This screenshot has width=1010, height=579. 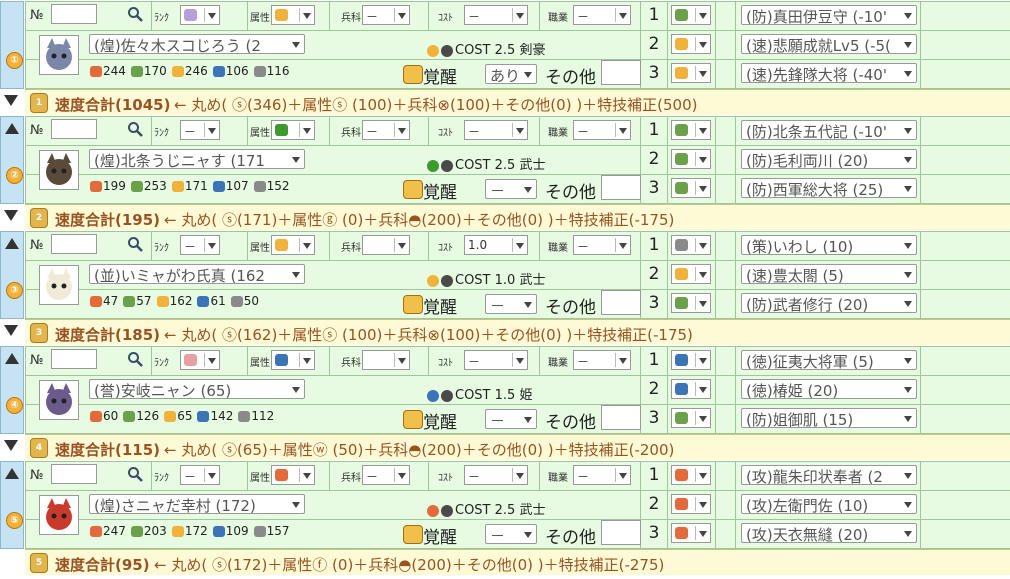 I want to click on skill-select: (防)武者修行 (20), so click(x=829, y=303).